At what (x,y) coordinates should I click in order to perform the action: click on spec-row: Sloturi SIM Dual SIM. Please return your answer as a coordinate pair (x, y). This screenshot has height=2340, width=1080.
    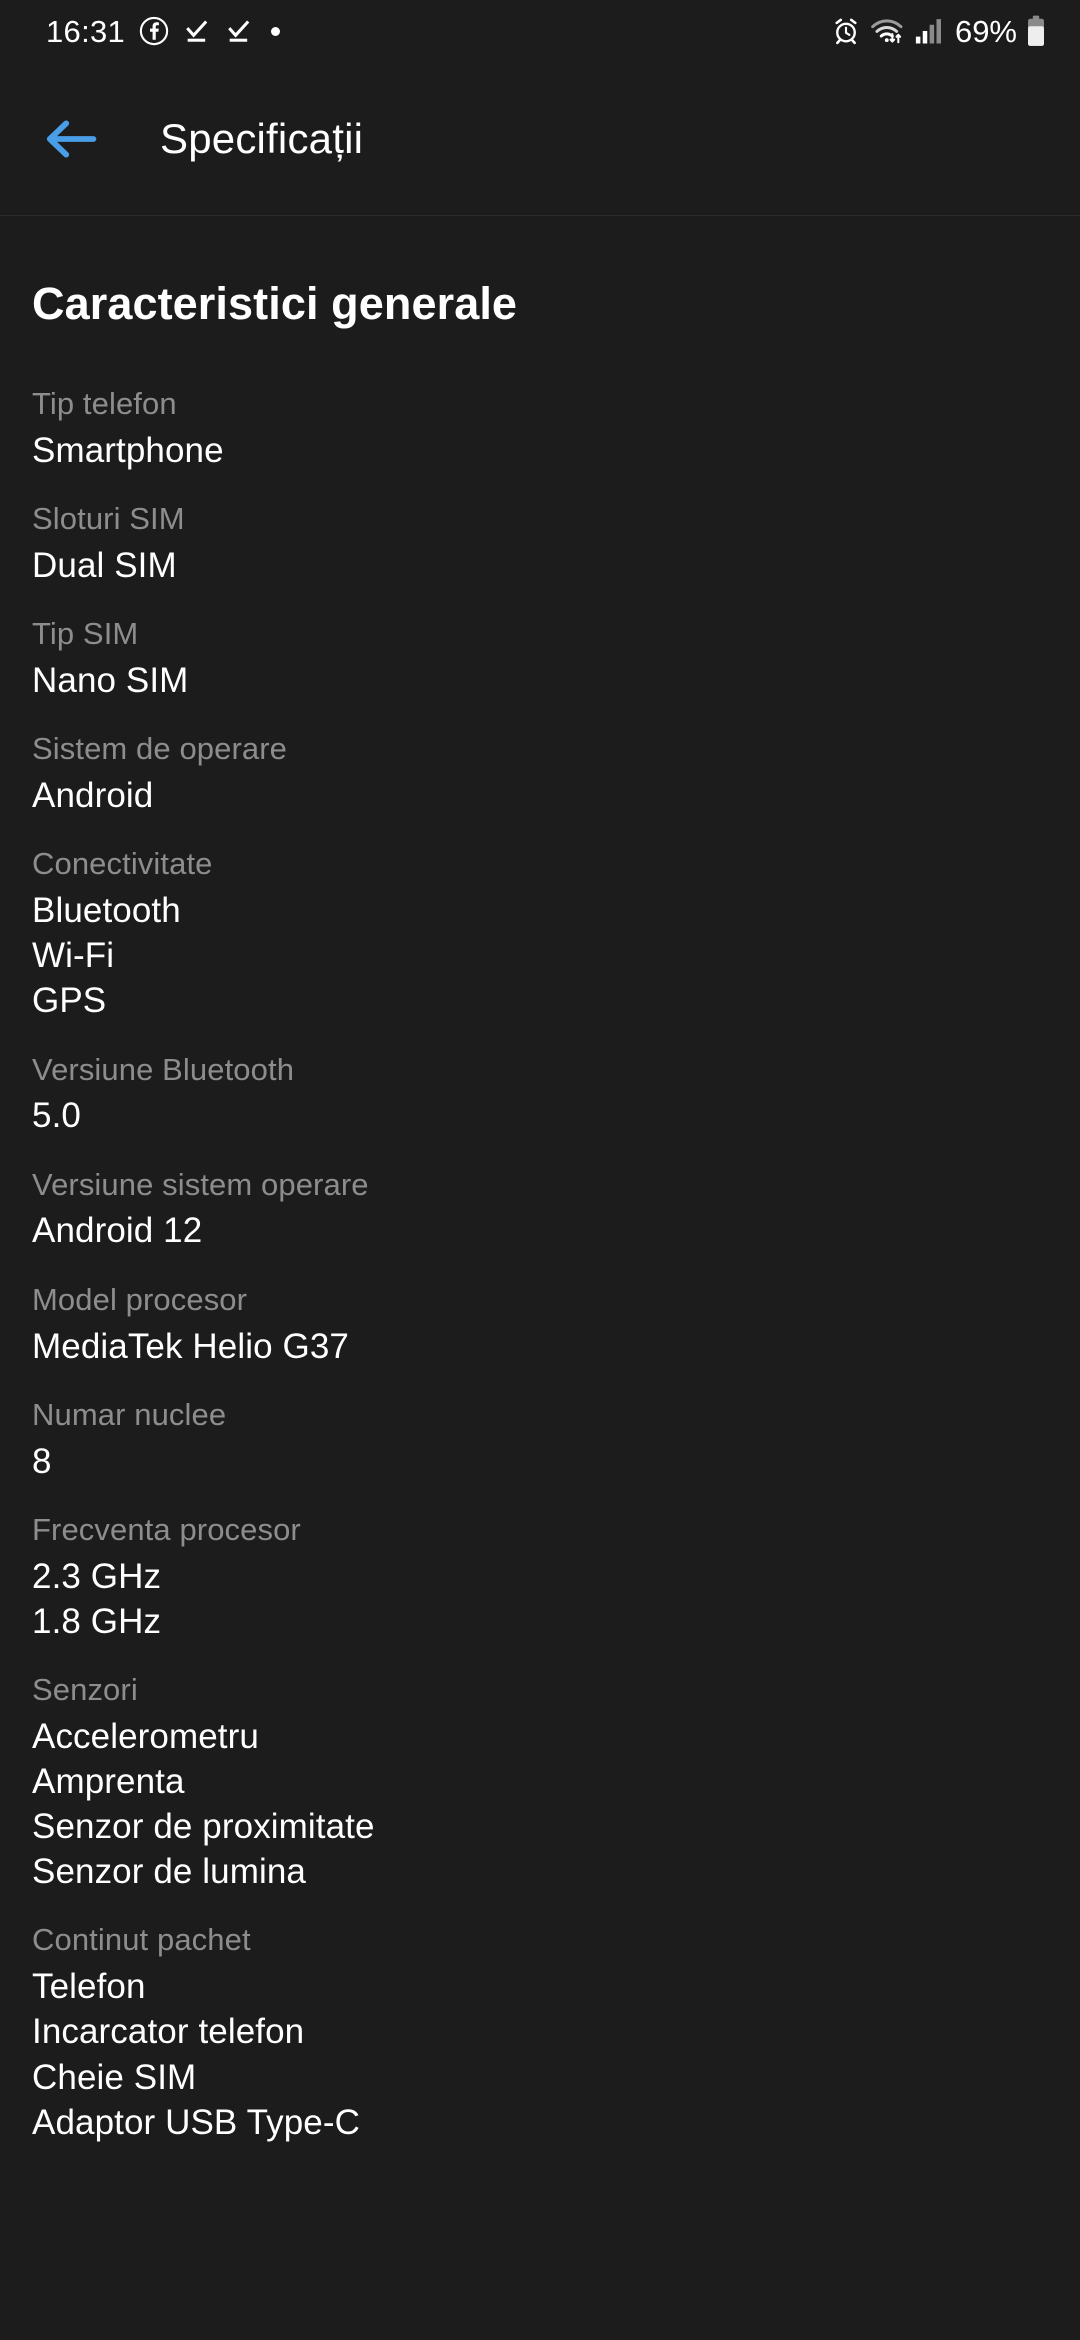
    Looking at the image, I should click on (540, 543).